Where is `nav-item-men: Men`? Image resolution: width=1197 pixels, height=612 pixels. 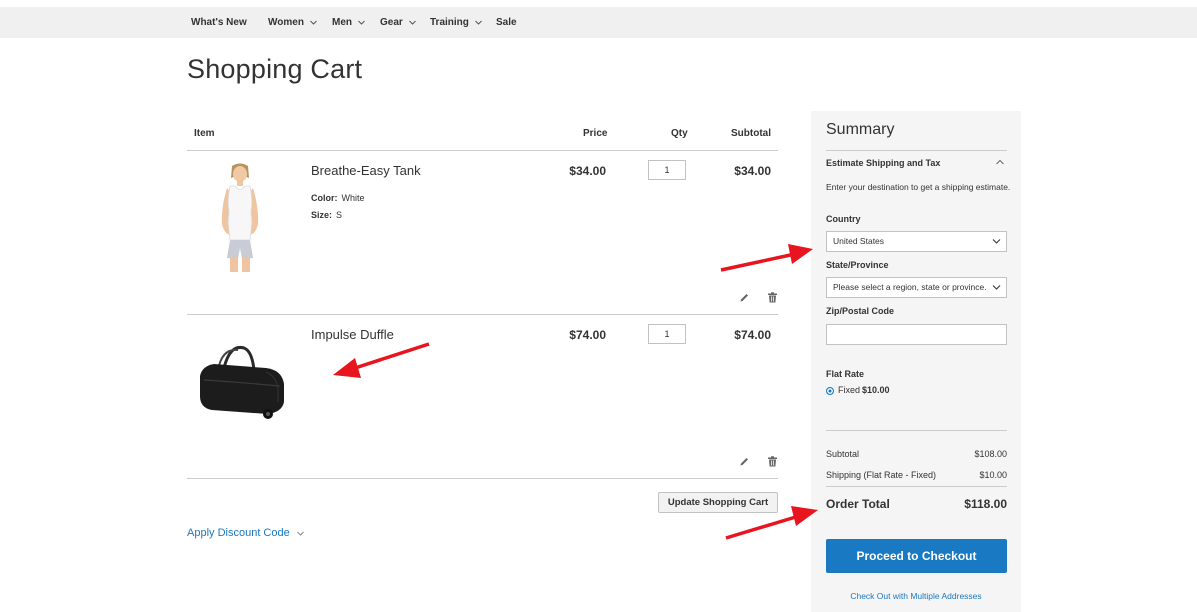 nav-item-men: Men is located at coordinates (349, 22).